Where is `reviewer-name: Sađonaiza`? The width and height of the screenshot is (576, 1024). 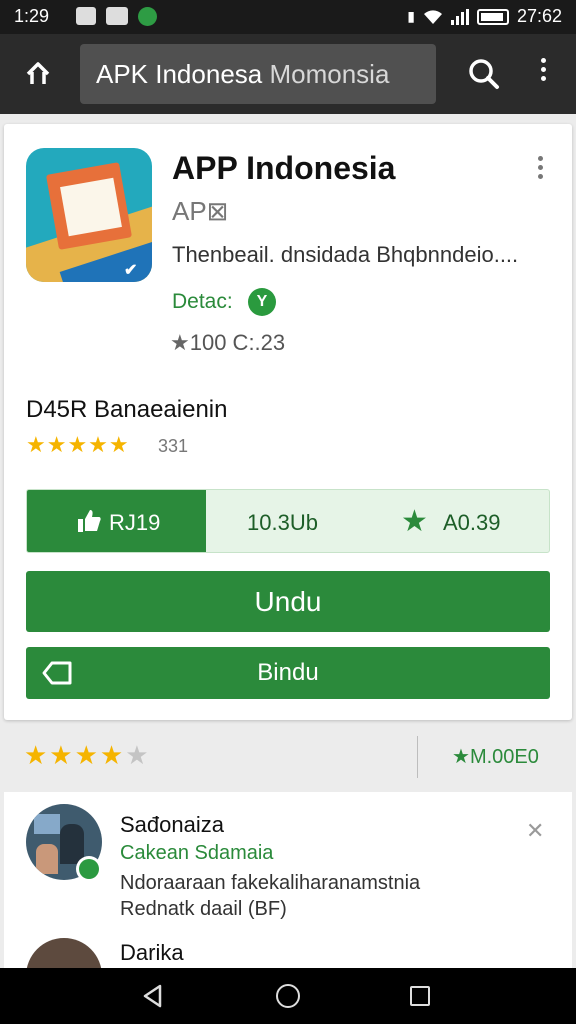
reviewer-name: Sađonaiza is located at coordinates (172, 825).